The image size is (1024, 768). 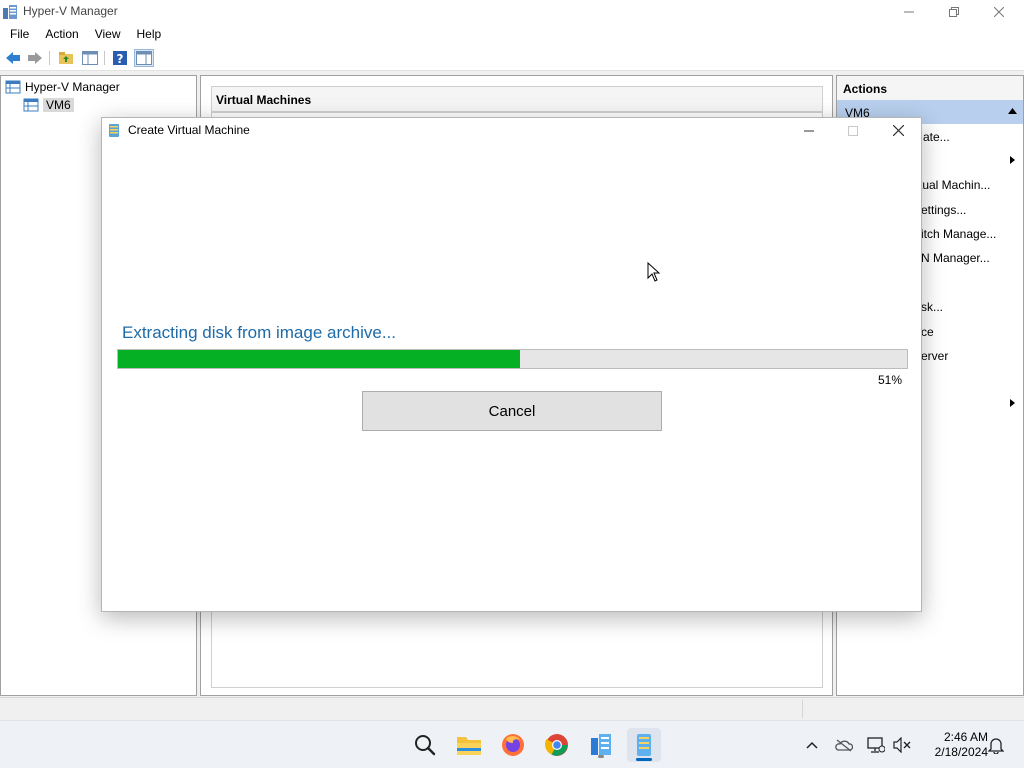 I want to click on firefox-icon, so click(x=513, y=745).